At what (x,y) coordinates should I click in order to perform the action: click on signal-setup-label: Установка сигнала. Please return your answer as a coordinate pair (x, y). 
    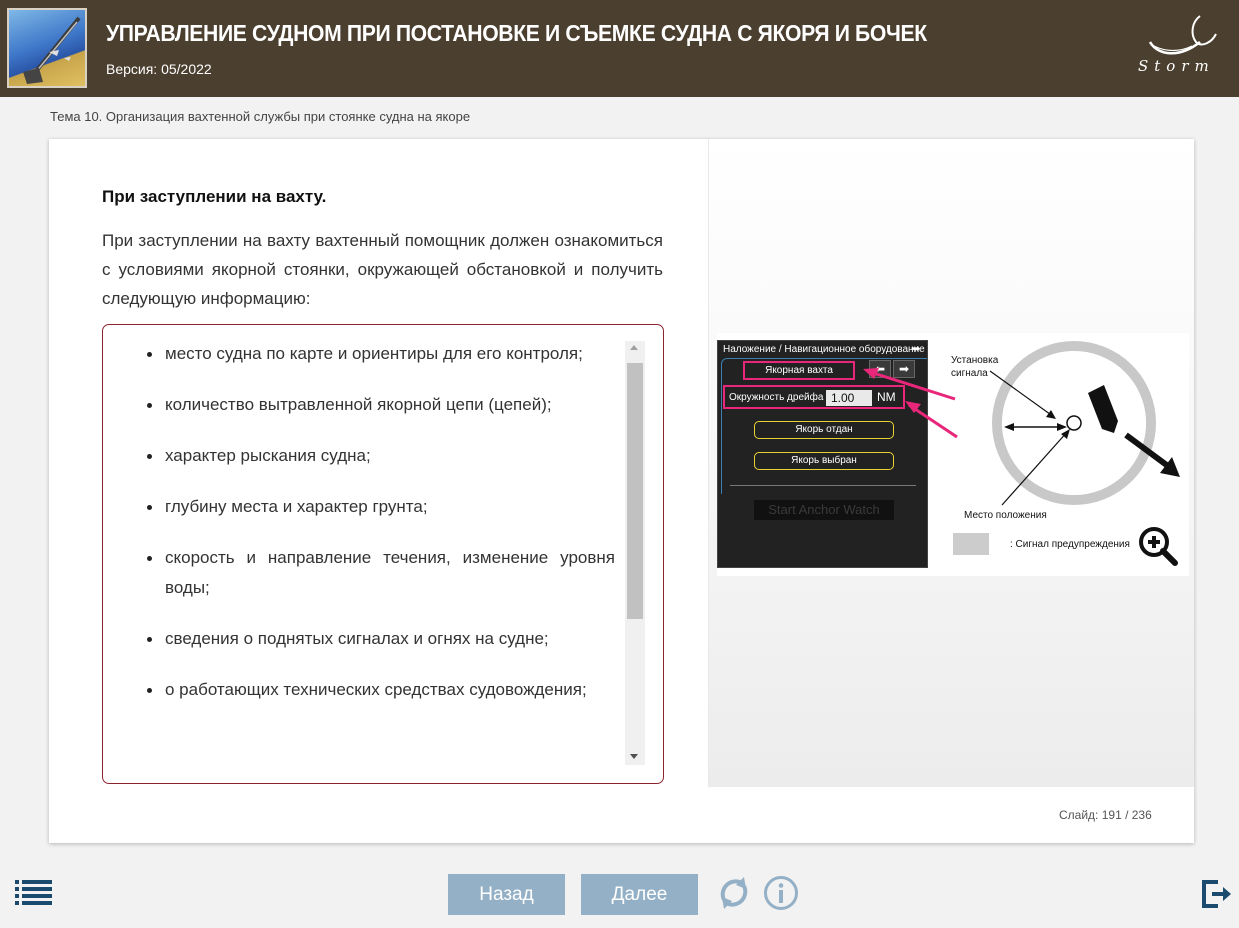
    Looking at the image, I should click on (975, 367).